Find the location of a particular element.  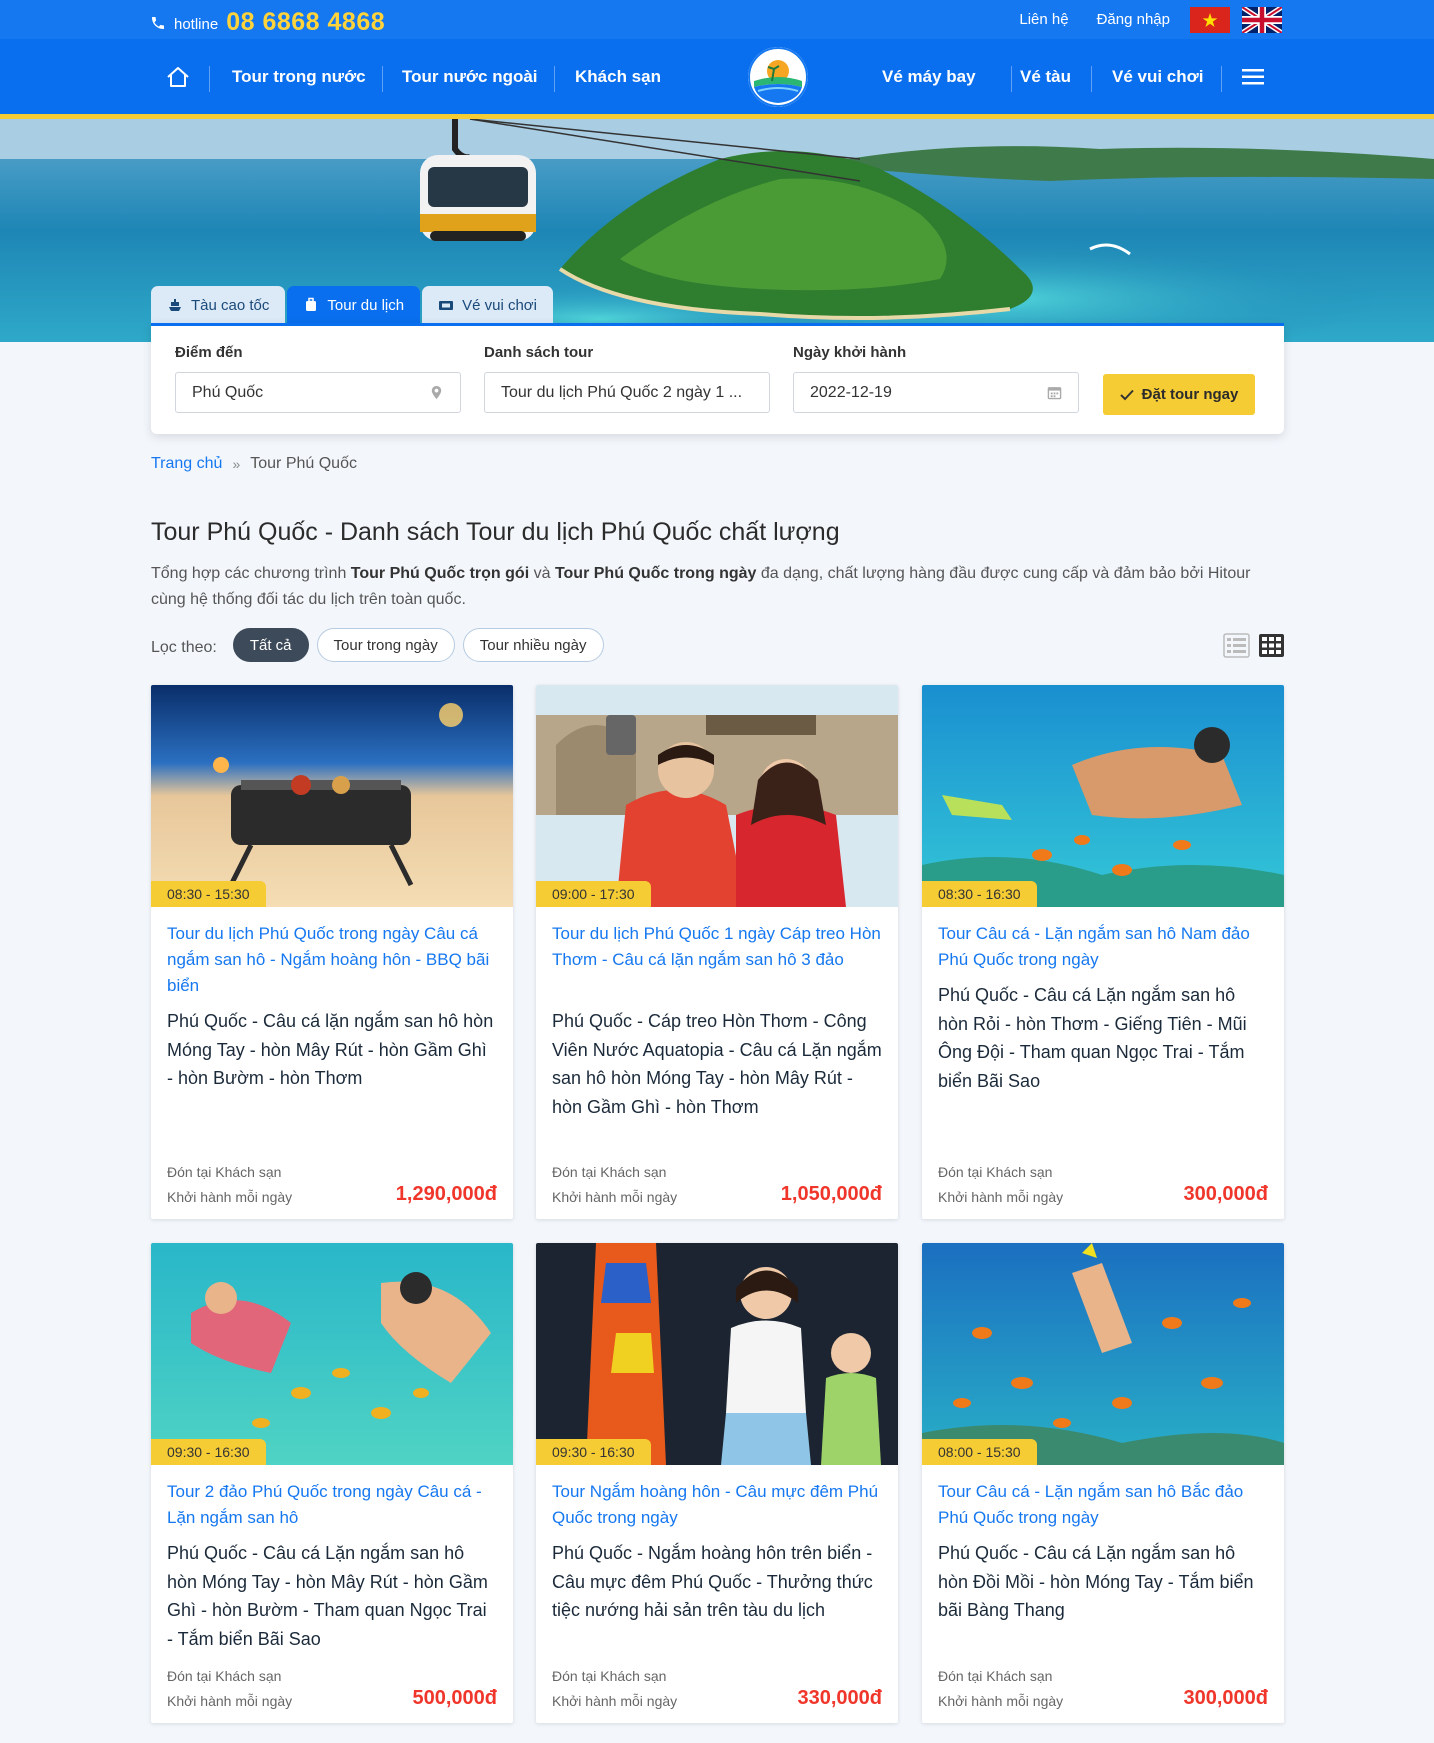

nav-flight-tickets: Vé máy bay is located at coordinates (929, 76).